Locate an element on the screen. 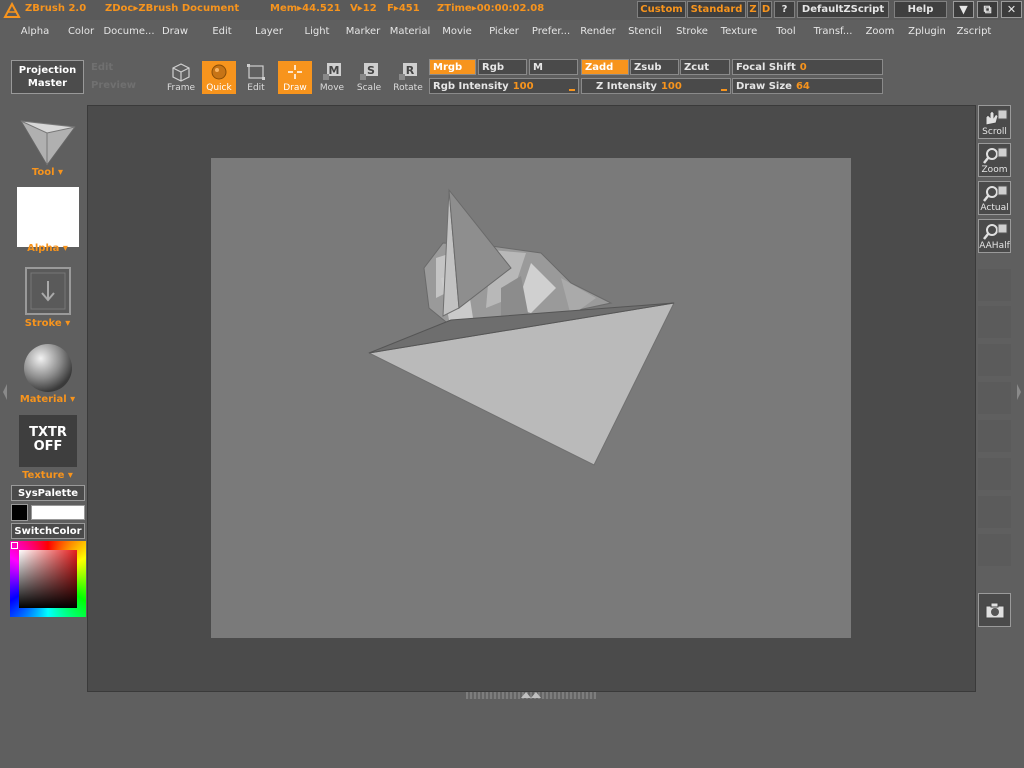 The width and height of the screenshot is (1024, 768). edit-button: Edit is located at coordinates (256, 77).